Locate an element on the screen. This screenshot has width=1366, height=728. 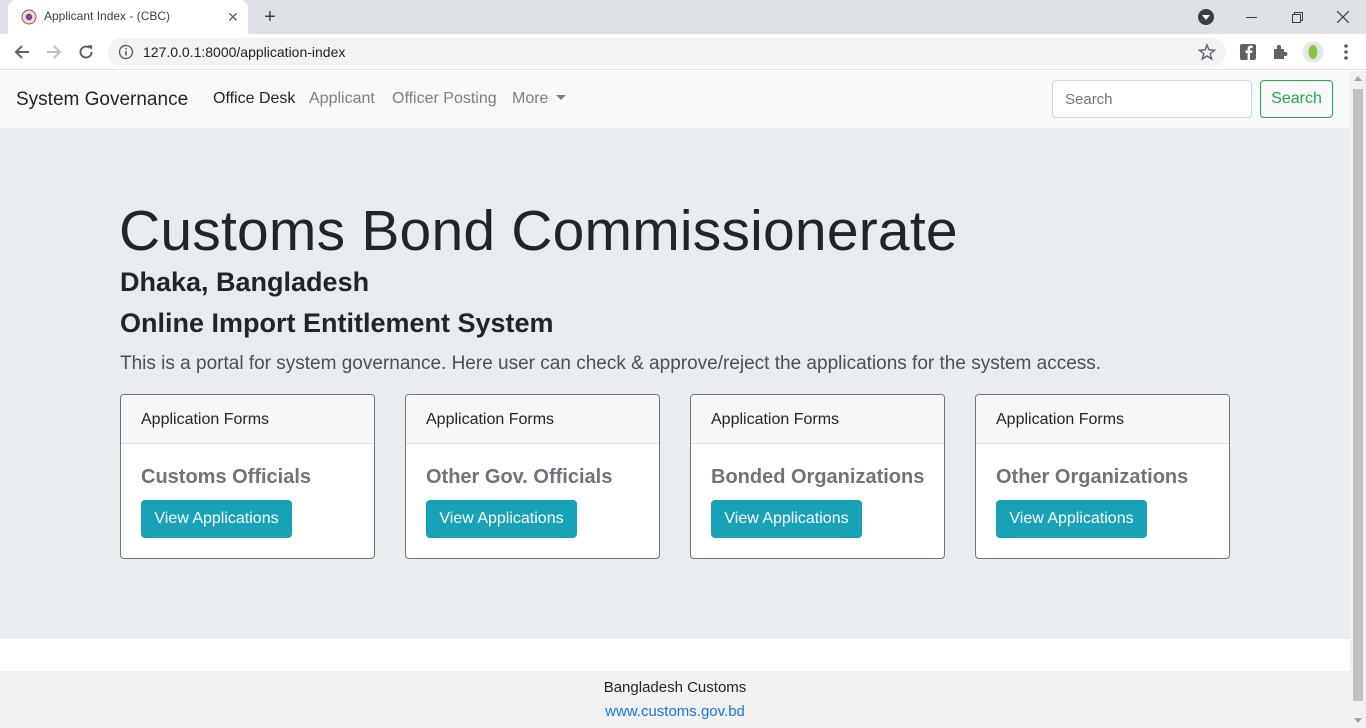
site-info-icon is located at coordinates (126, 52).